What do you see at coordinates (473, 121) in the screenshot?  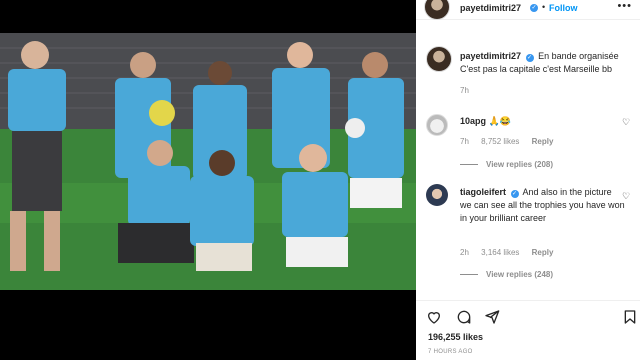 I see `comment-username: 10apg` at bounding box center [473, 121].